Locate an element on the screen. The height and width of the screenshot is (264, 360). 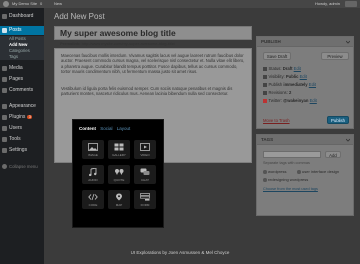
page-heading-text: Add New Post is located at coordinates (79, 16).